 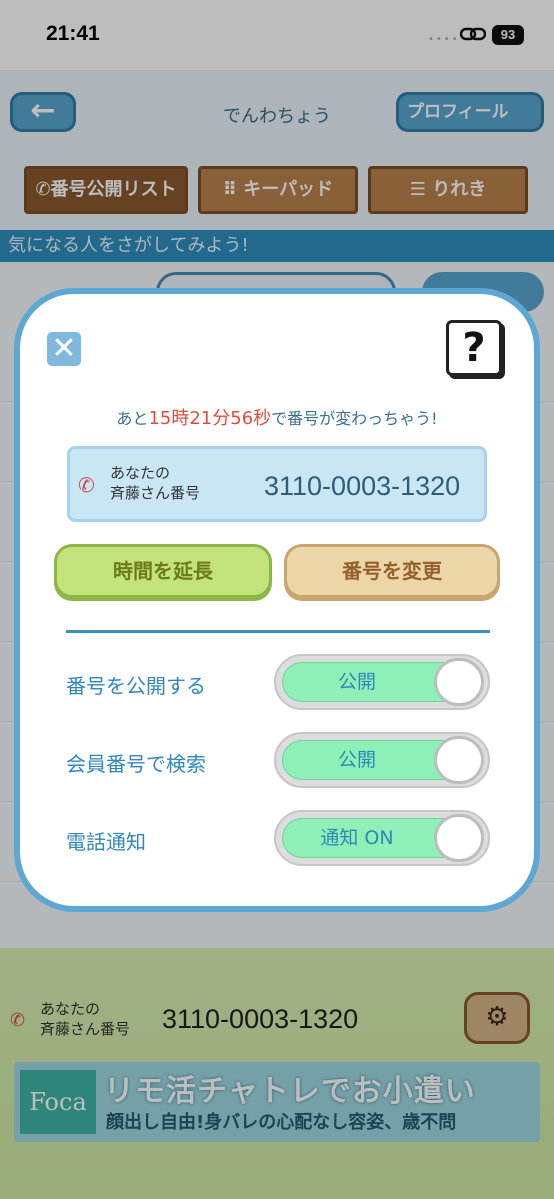 I want to click on close-button: ✕, so click(x=64, y=349).